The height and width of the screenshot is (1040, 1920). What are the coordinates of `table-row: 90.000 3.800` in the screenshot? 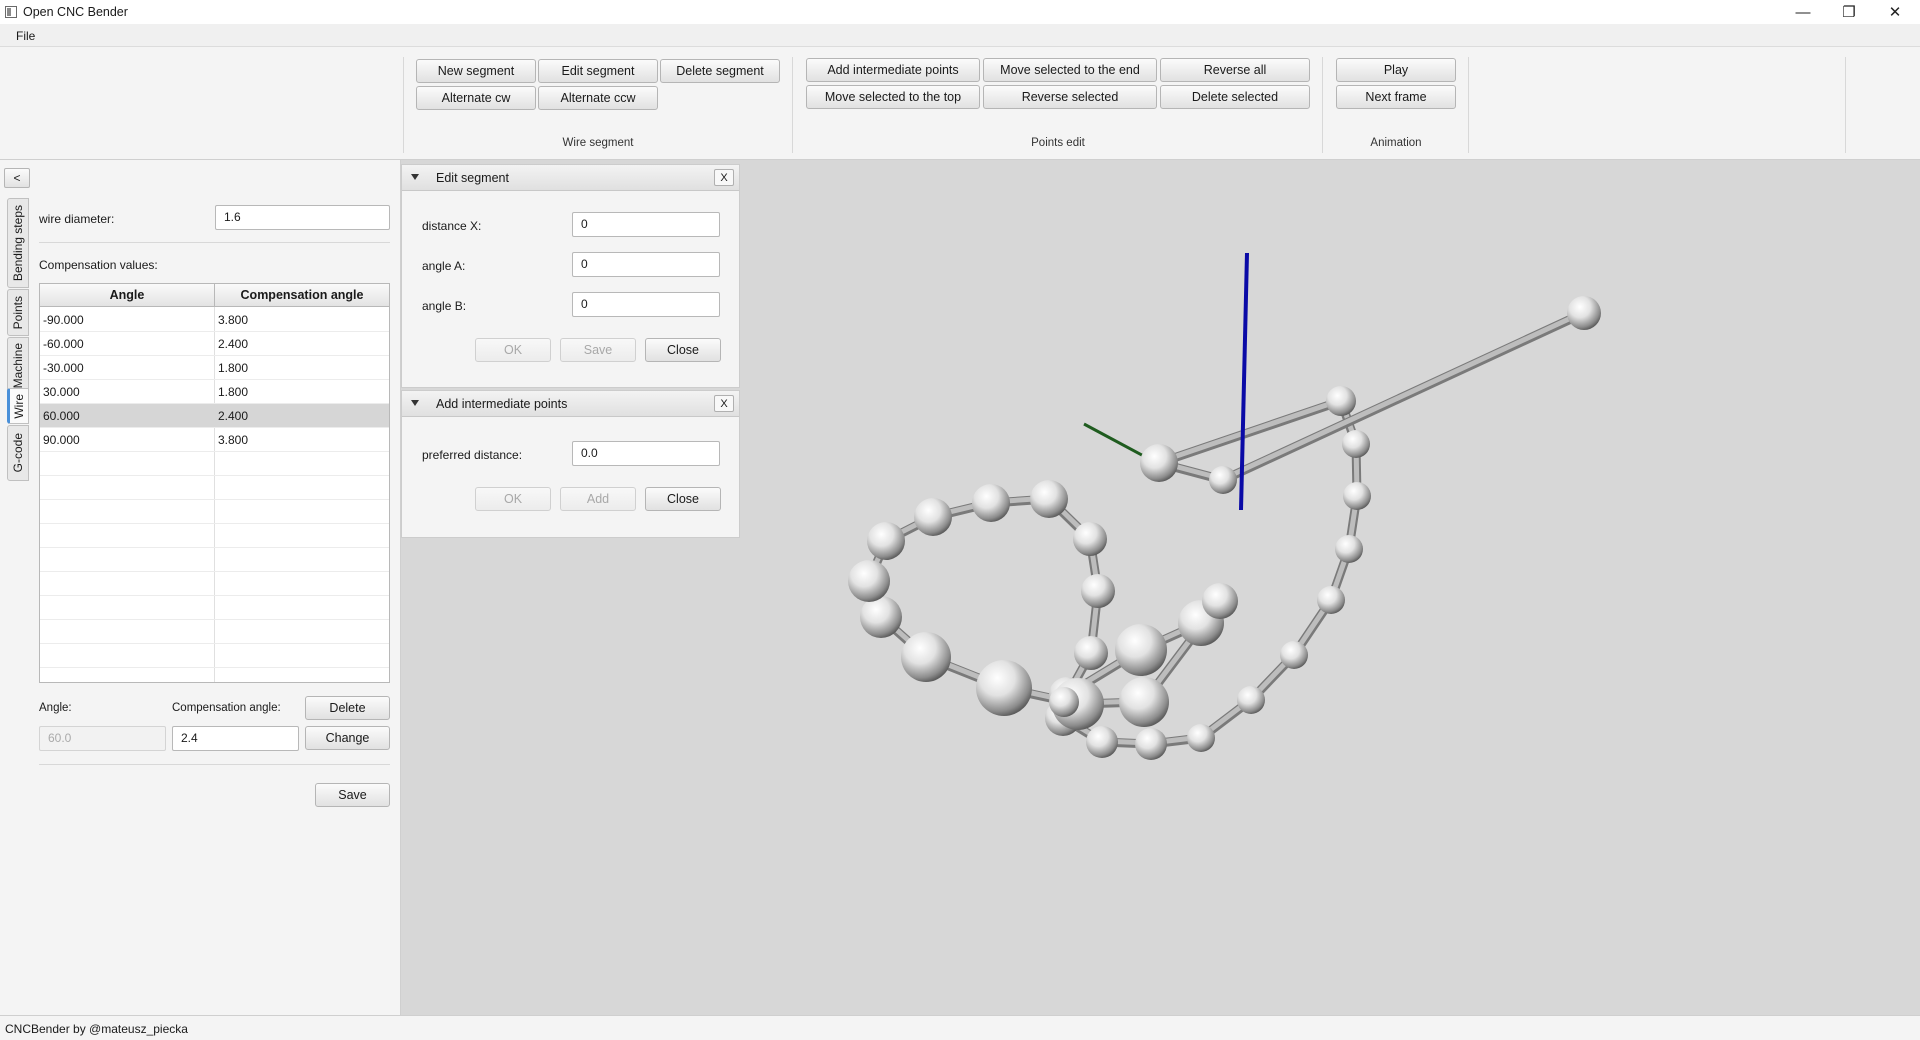 It's located at (214, 440).